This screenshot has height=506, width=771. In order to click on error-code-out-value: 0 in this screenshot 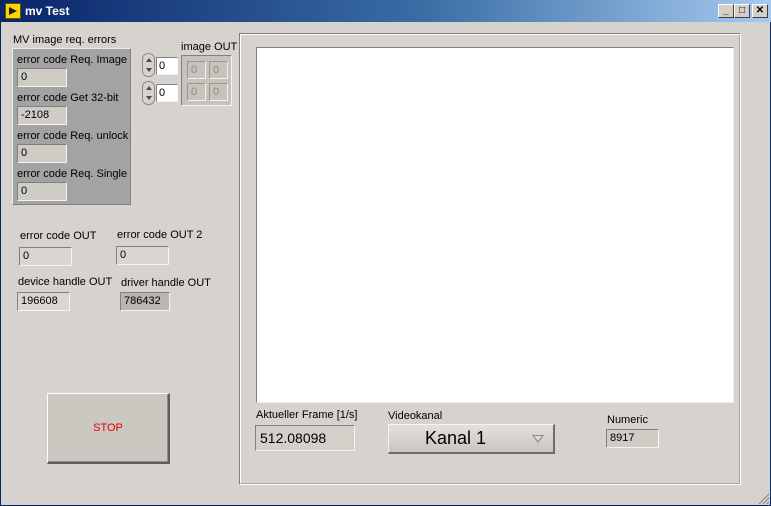, I will do `click(45, 256)`.